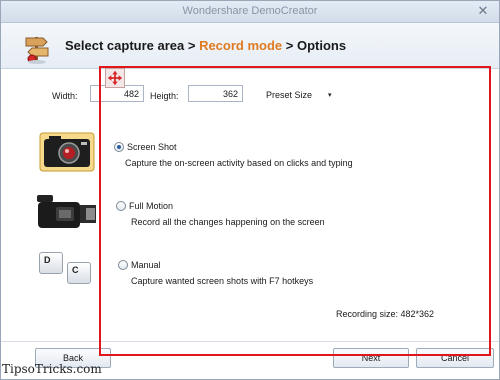 This screenshot has height=380, width=500. What do you see at coordinates (330, 95) in the screenshot?
I see `chevron-down-icon: ▾` at bounding box center [330, 95].